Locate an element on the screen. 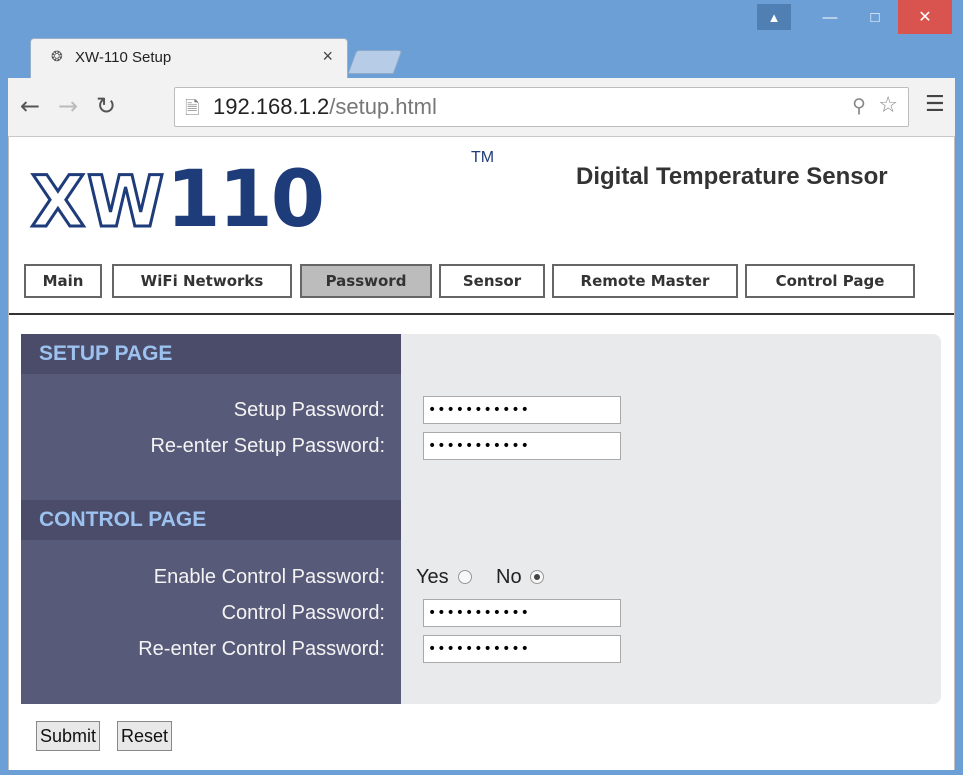 This screenshot has width=963, height=775. control-password-label: Control Password: is located at coordinates (303, 613).